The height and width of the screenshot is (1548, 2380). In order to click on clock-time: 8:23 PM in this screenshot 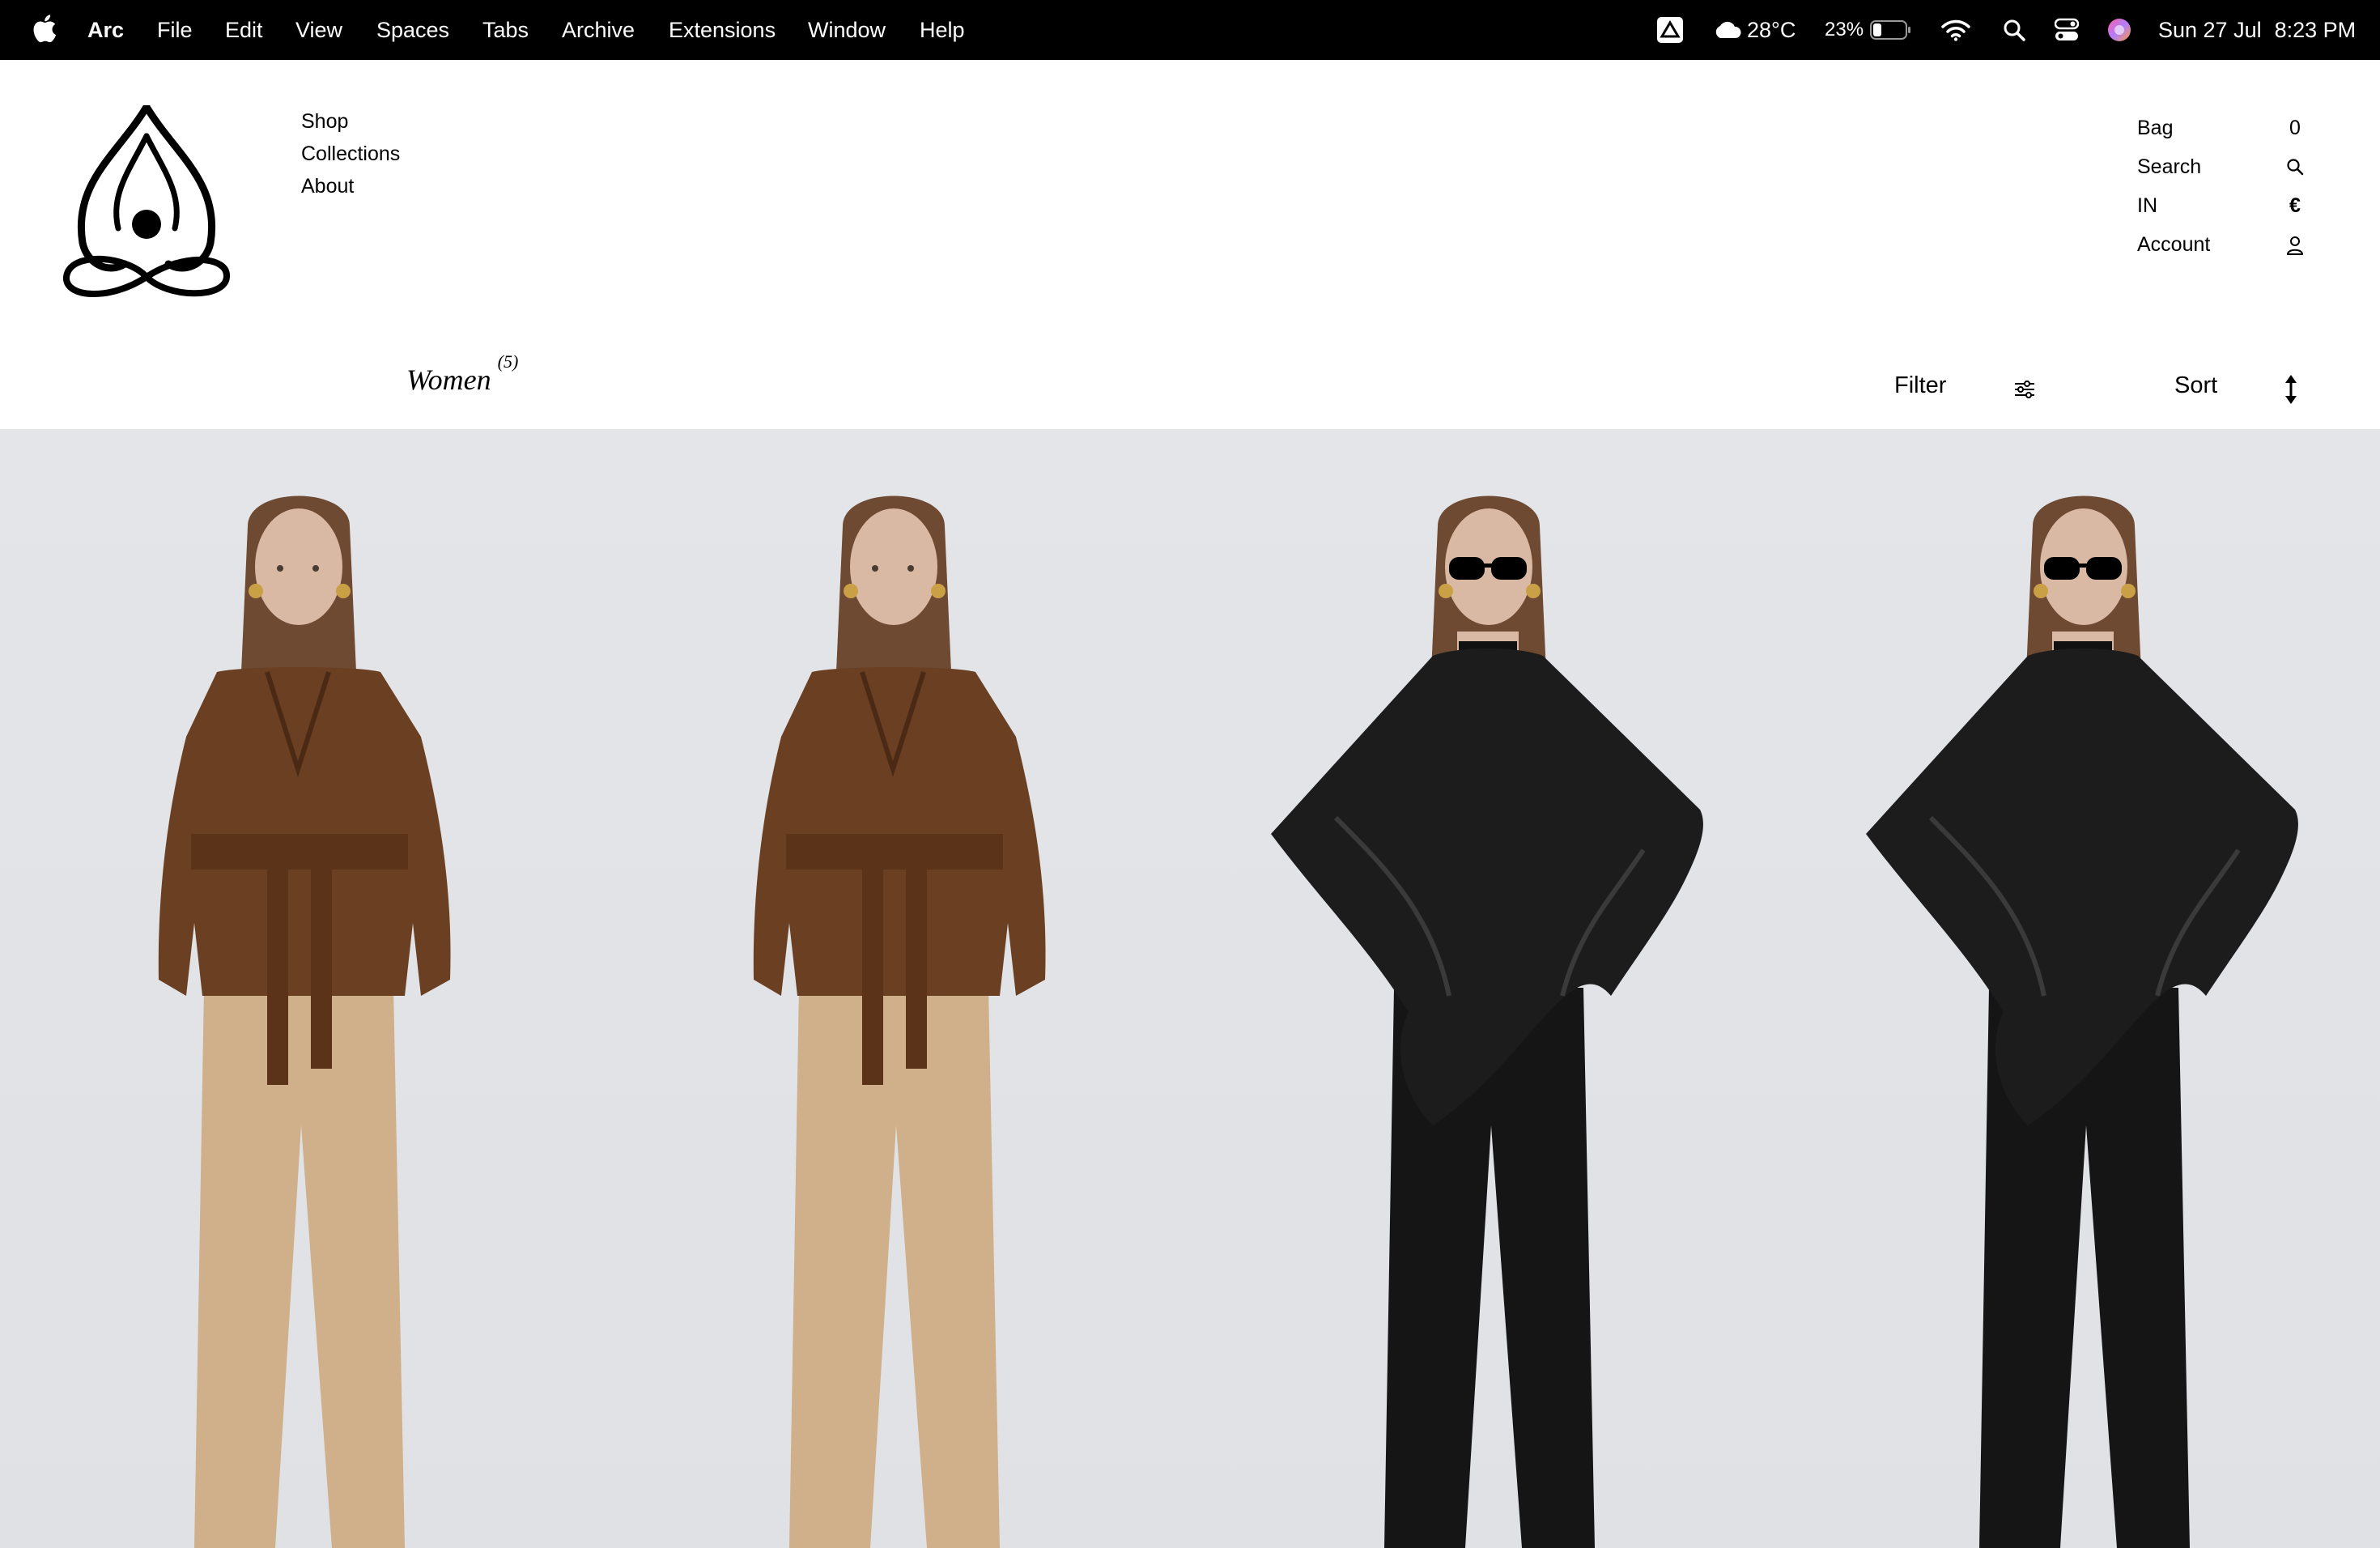, I will do `click(2315, 29)`.